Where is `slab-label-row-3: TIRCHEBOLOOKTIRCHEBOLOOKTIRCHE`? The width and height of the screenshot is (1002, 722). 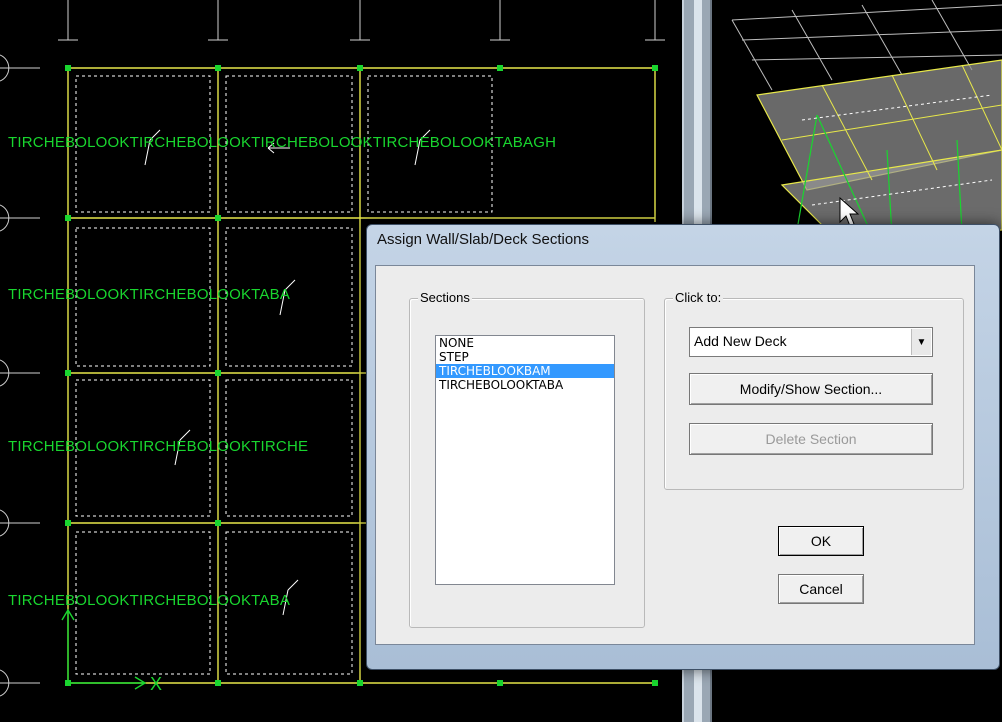 slab-label-row-3: TIRCHEBOLOOKTIRCHEBOLOOKTIRCHE is located at coordinates (158, 446).